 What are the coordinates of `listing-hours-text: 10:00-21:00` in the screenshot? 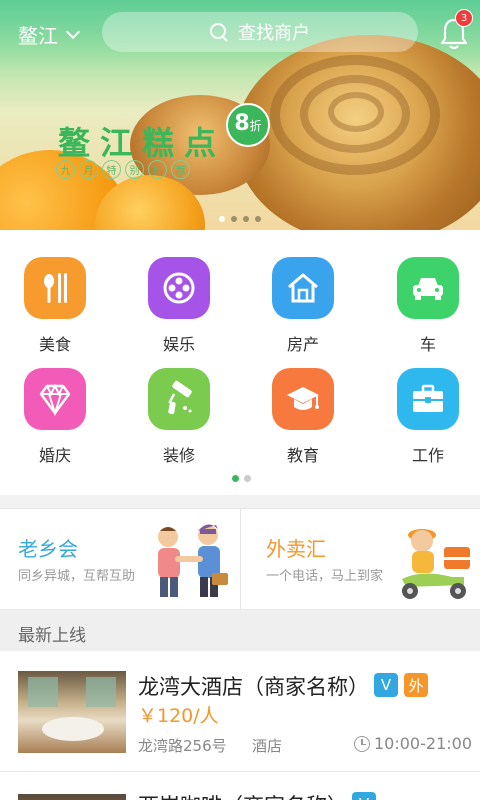 It's located at (423, 743).